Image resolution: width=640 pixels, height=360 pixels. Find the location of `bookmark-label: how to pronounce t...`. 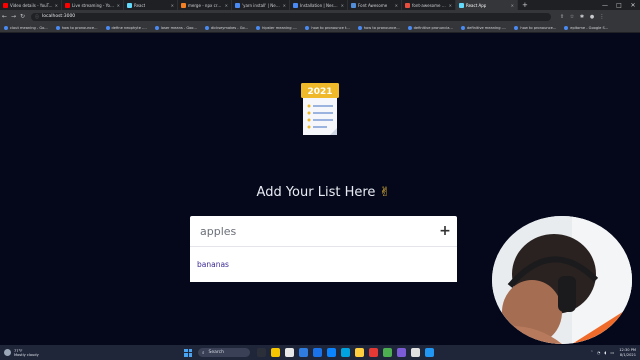

bookmark-label: how to pronounce t... is located at coordinates (330, 27).